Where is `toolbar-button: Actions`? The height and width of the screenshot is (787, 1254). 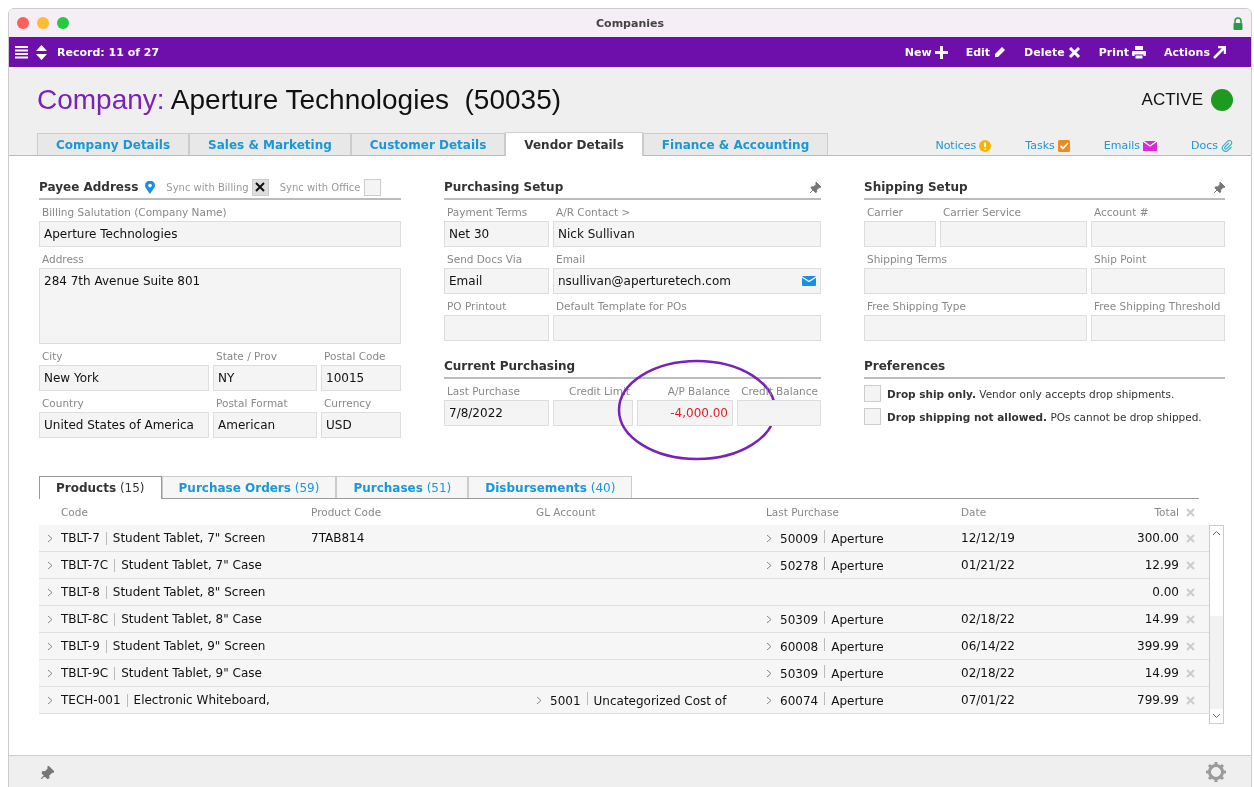
toolbar-button: Actions is located at coordinates (1195, 52).